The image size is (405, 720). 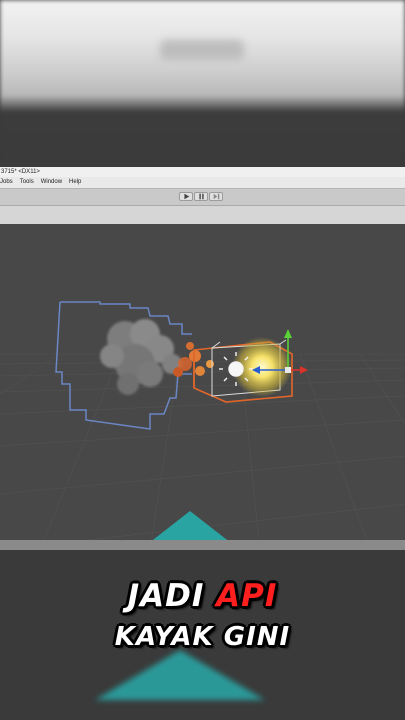 I want to click on caption-word-jadi: JADI, so click(x=166, y=596).